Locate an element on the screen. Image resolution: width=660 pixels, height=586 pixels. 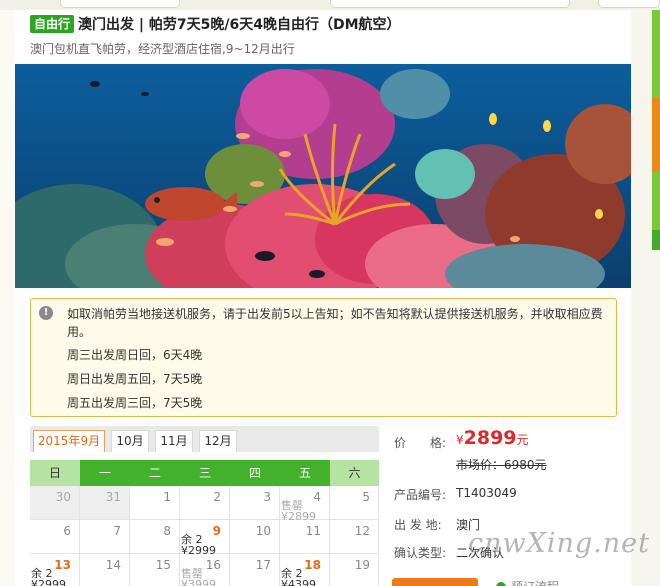
calendar-day-cell: 19 is located at coordinates (354, 570).